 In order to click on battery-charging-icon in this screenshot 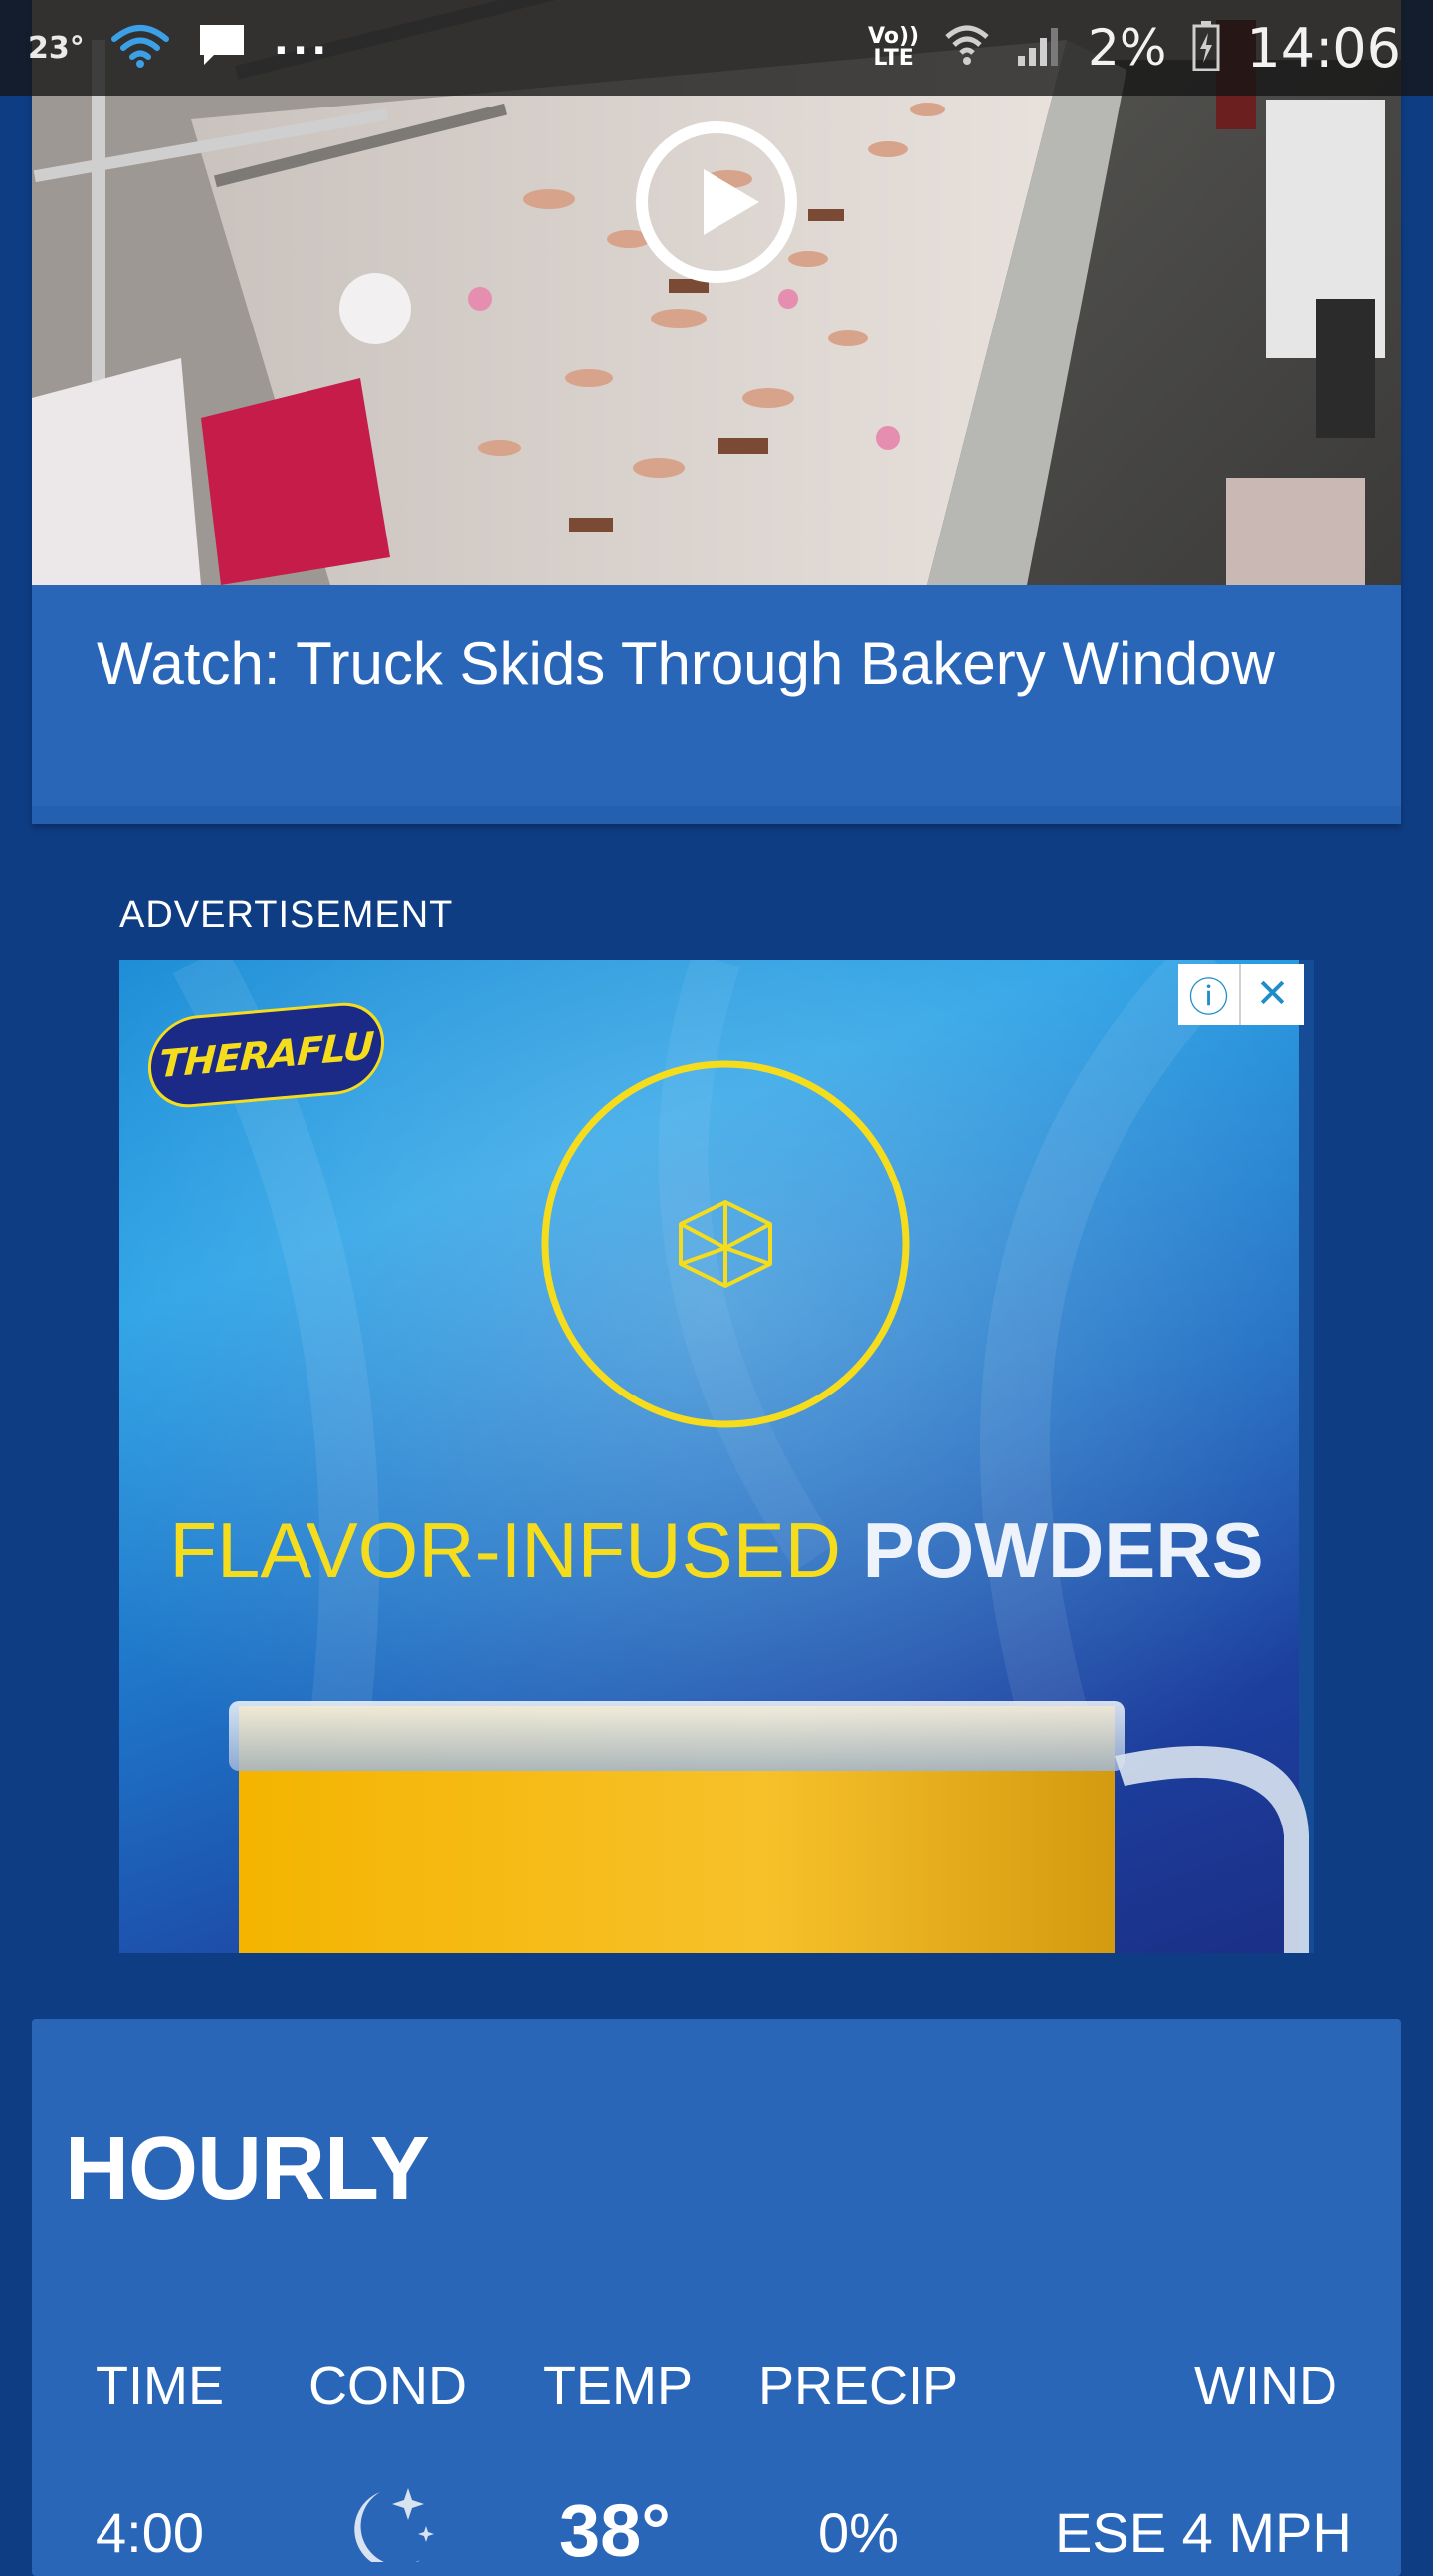, I will do `click(1206, 48)`.